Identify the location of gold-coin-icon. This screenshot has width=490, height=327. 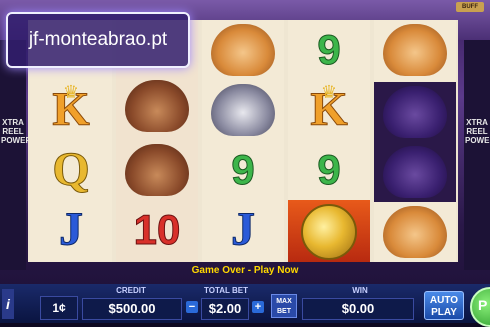
(329, 232).